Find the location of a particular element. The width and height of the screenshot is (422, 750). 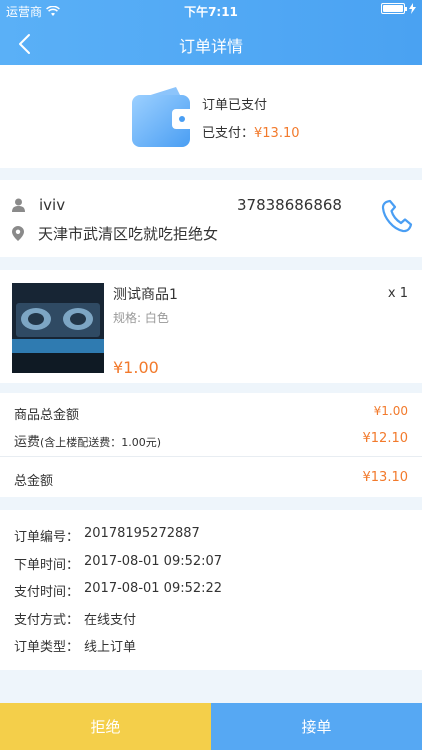

goods-price: ¥1.00 is located at coordinates (136, 367).